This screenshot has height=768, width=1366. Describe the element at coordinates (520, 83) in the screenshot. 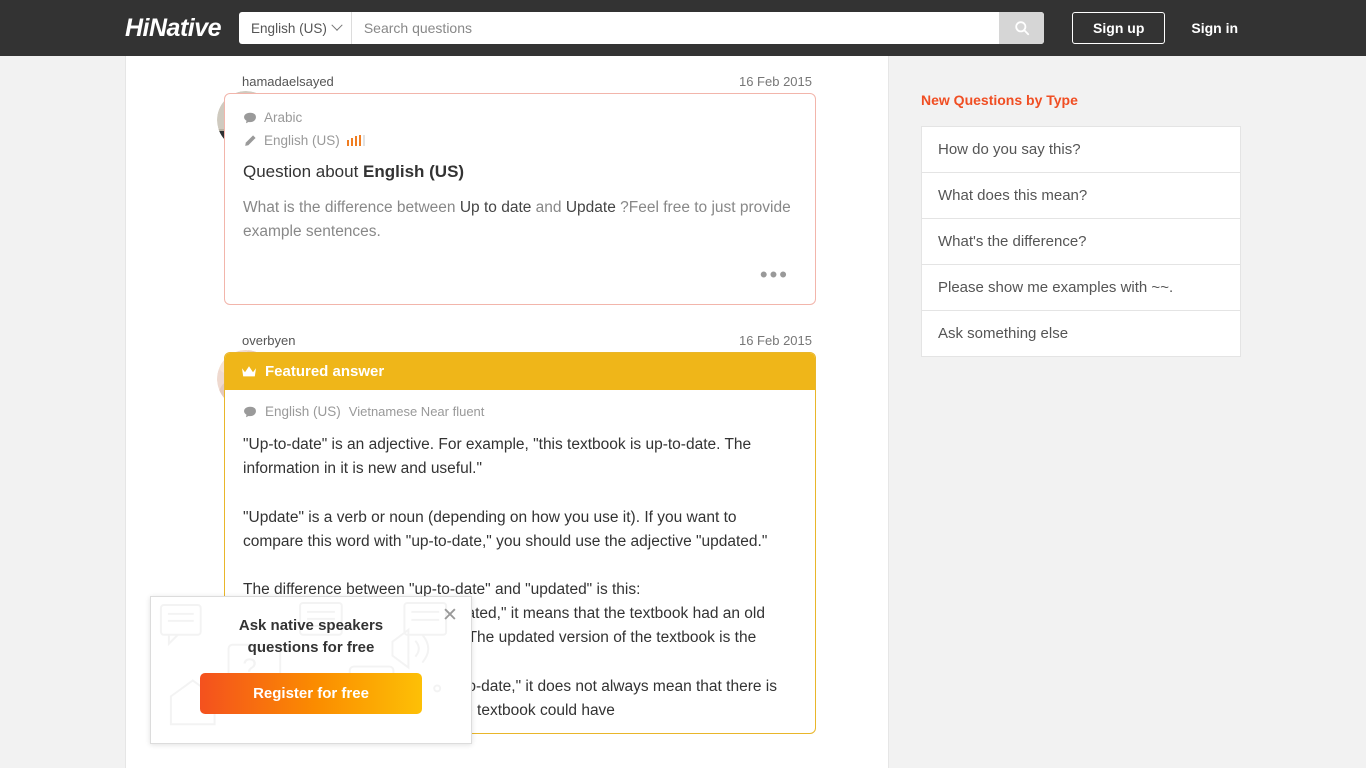

I see `question-meta: hamadaelsayed 16 Feb 2015` at that location.